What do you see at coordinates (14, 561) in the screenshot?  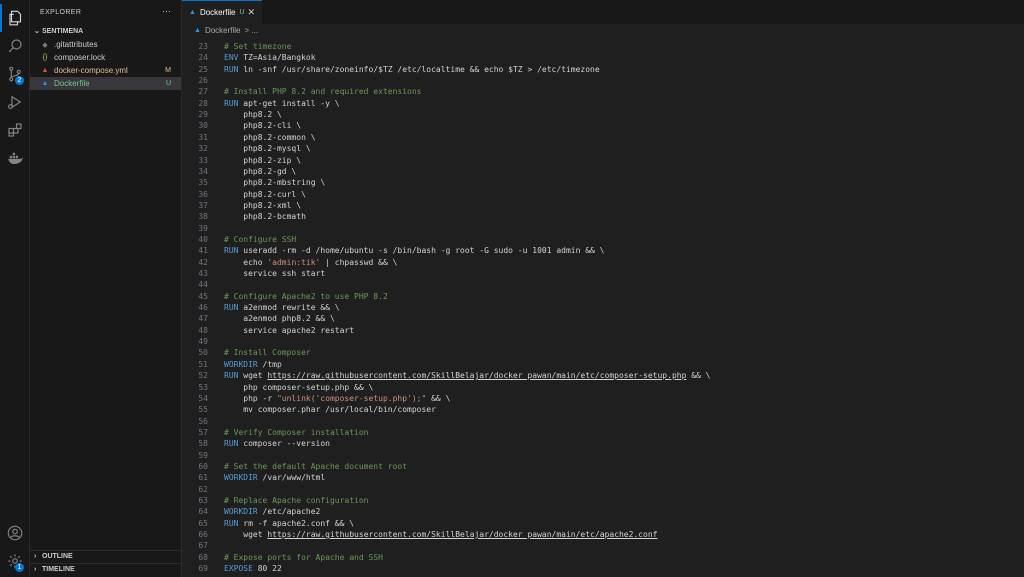 I see `manage-gear-icon: 1` at bounding box center [14, 561].